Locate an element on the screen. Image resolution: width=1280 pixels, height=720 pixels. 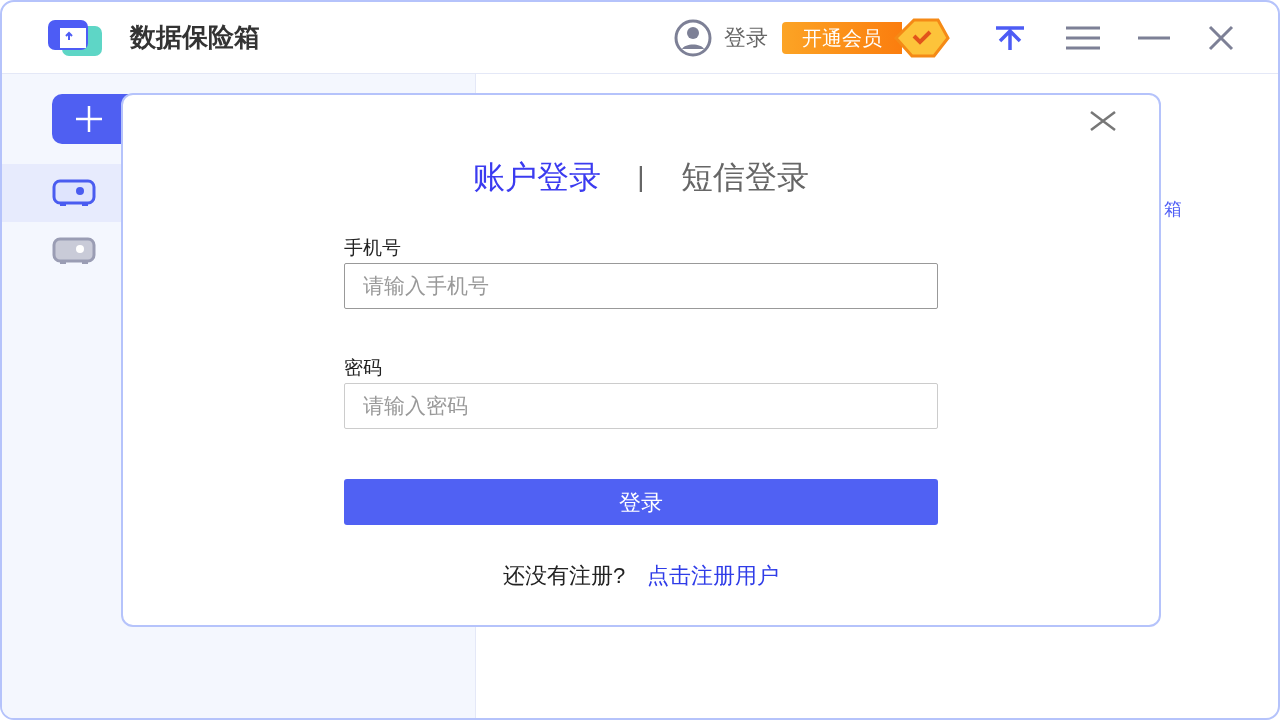
field-label: 手机号 is located at coordinates (373, 248).